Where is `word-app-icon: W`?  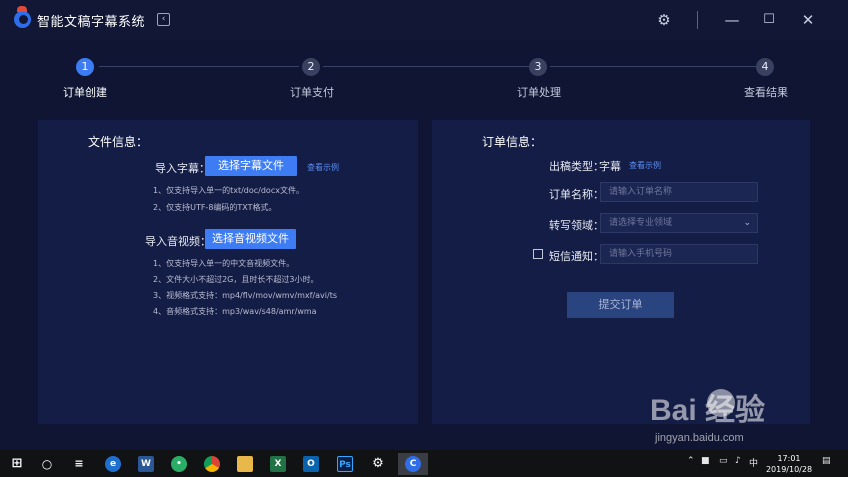
word-app-icon: W is located at coordinates (146, 464).